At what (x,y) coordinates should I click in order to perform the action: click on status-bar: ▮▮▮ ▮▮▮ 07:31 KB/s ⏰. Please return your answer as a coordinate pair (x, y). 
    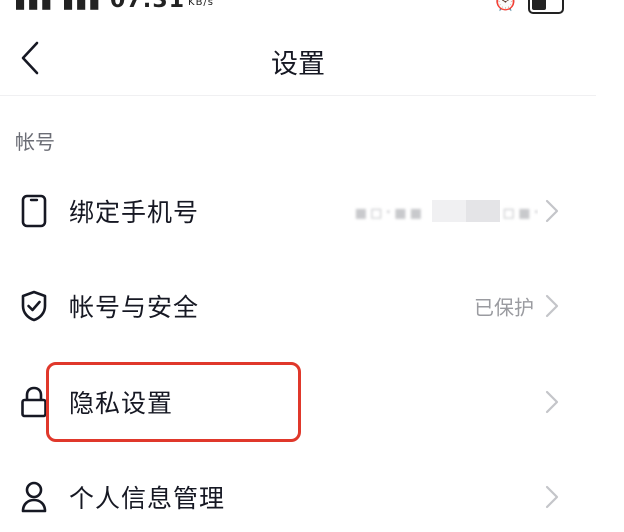
    Looking at the image, I should click on (312, 7).